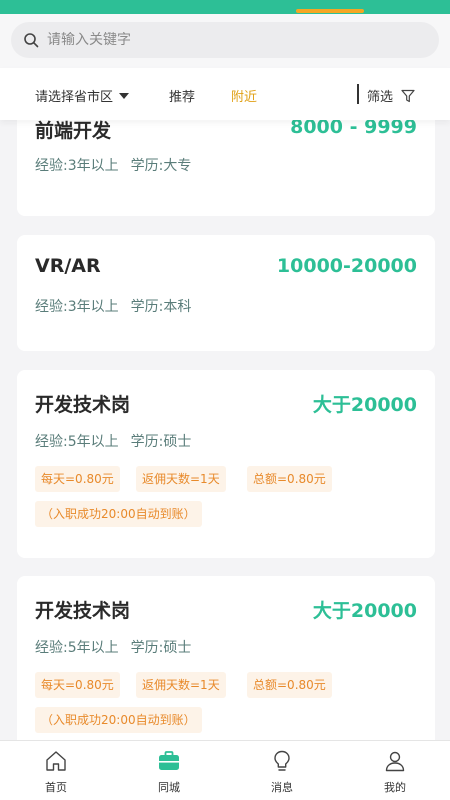 The image size is (450, 800). I want to click on search-box, so click(225, 40).